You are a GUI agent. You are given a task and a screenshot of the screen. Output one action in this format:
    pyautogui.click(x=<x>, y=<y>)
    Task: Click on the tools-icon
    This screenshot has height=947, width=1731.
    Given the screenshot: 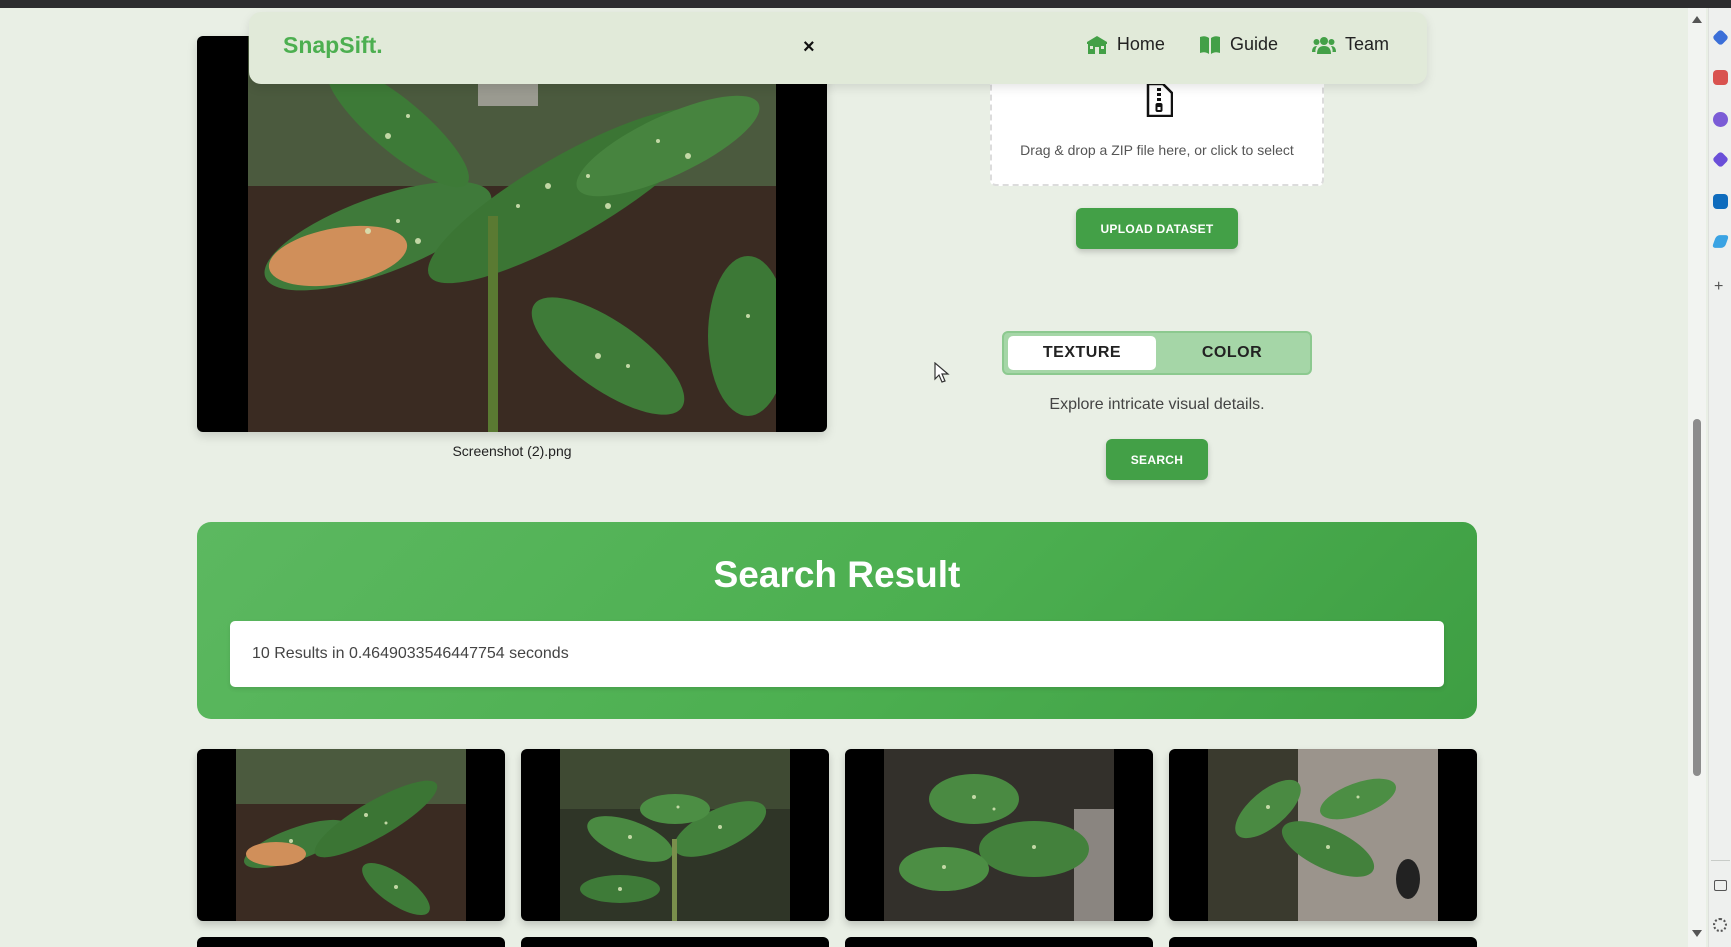 What is the action you would take?
    pyautogui.click(x=1720, y=77)
    